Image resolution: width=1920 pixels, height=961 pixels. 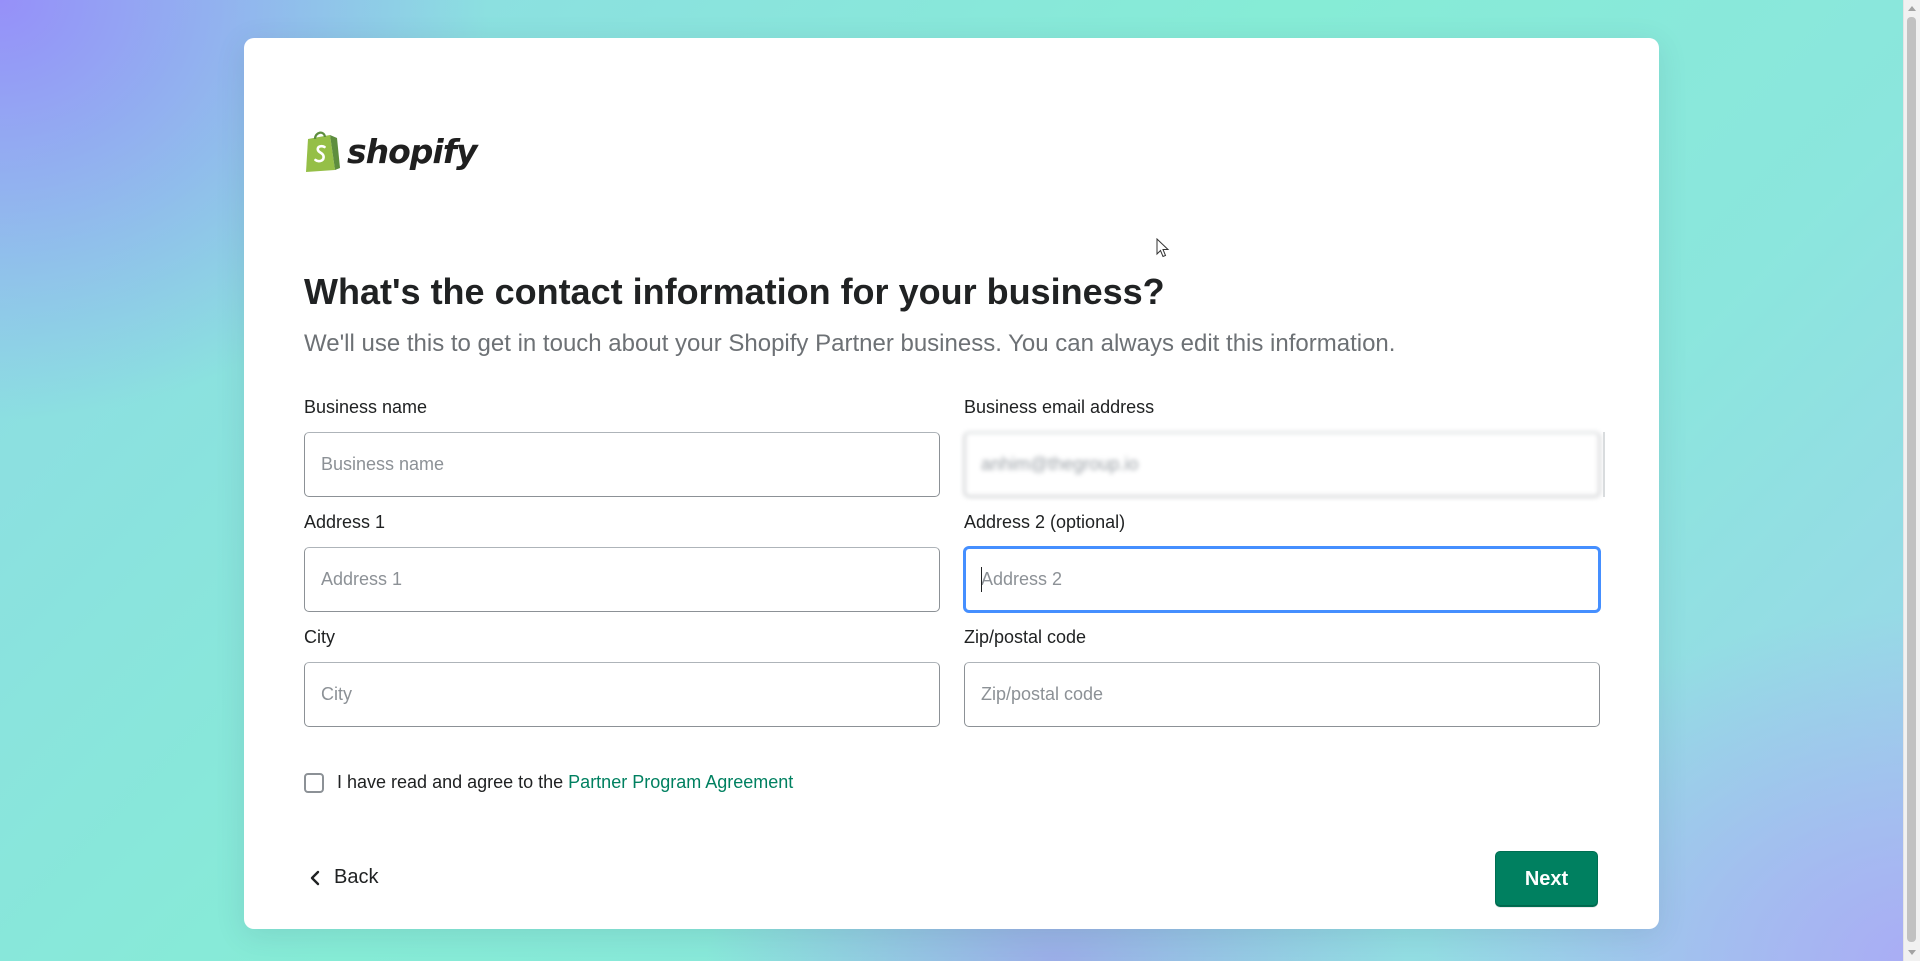 What do you see at coordinates (356, 877) in the screenshot?
I see `back-button-label: Back` at bounding box center [356, 877].